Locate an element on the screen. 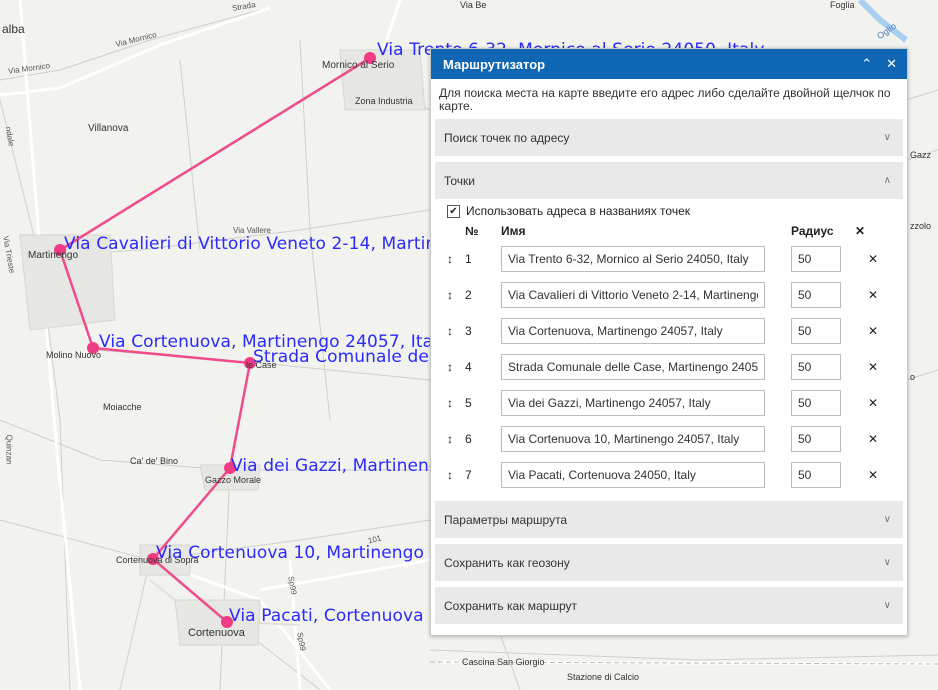 This screenshot has width=938, height=690. waypoint-label-6: Via Cortenuova 10, Martinengo is located at coordinates (290, 553).